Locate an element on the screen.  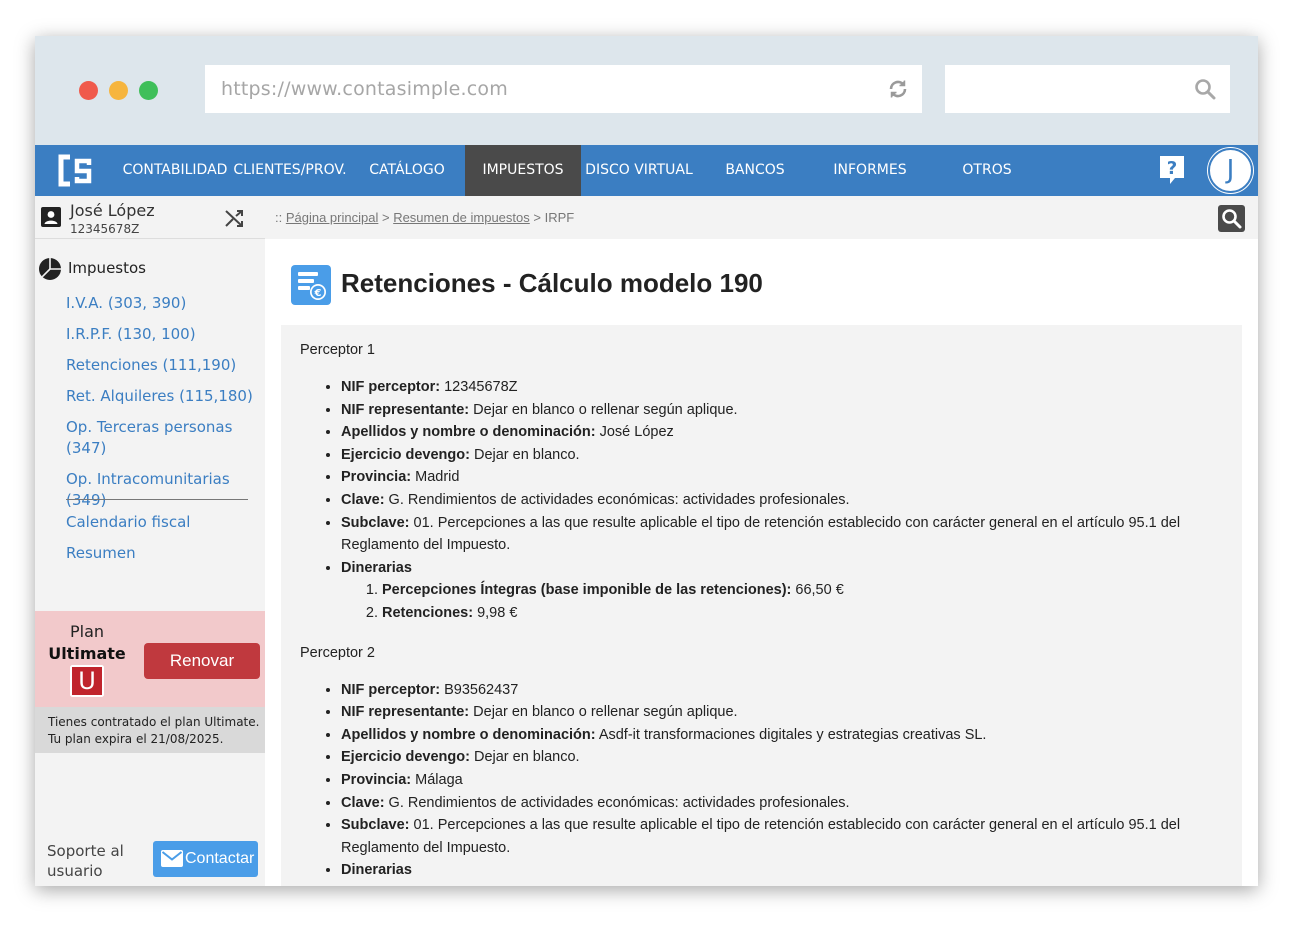
user-avatar: J is located at coordinates (1230, 170).